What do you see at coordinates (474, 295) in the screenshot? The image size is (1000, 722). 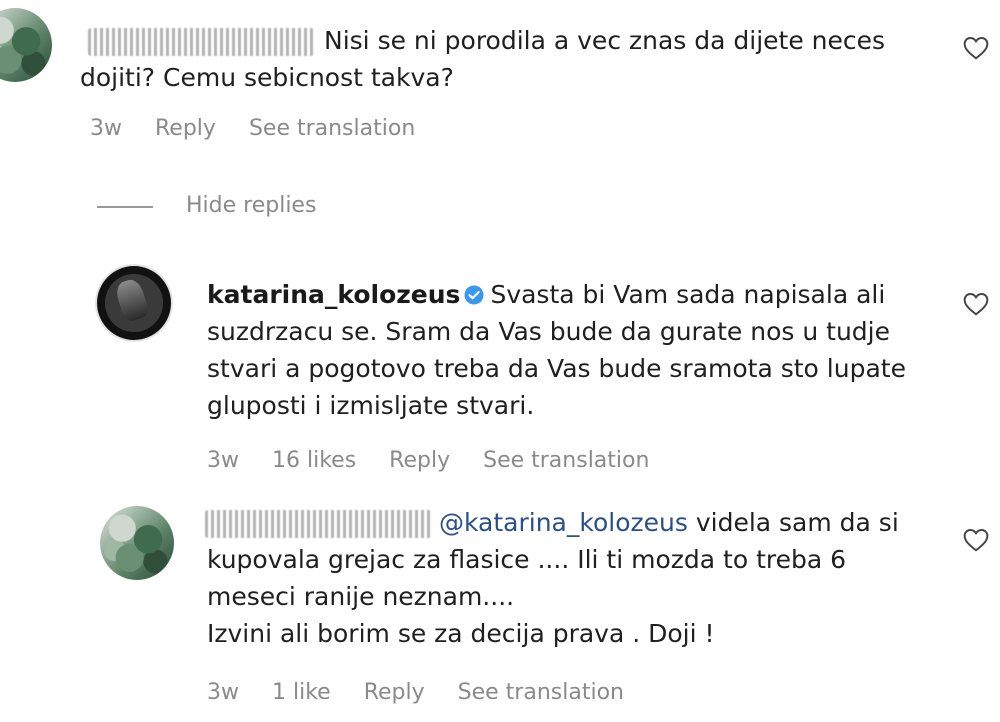 I see `verified-badge-icon` at bounding box center [474, 295].